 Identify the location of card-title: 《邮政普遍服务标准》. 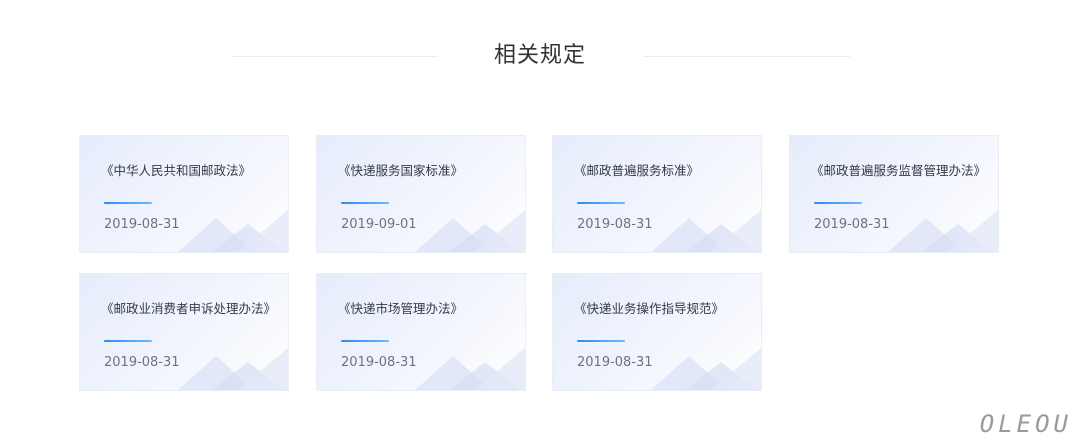
(636, 171).